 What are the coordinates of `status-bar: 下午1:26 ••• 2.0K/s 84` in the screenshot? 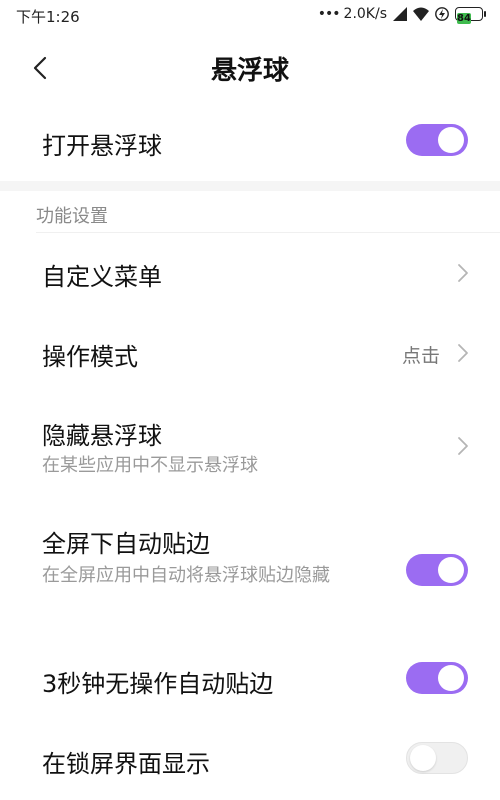 It's located at (250, 16).